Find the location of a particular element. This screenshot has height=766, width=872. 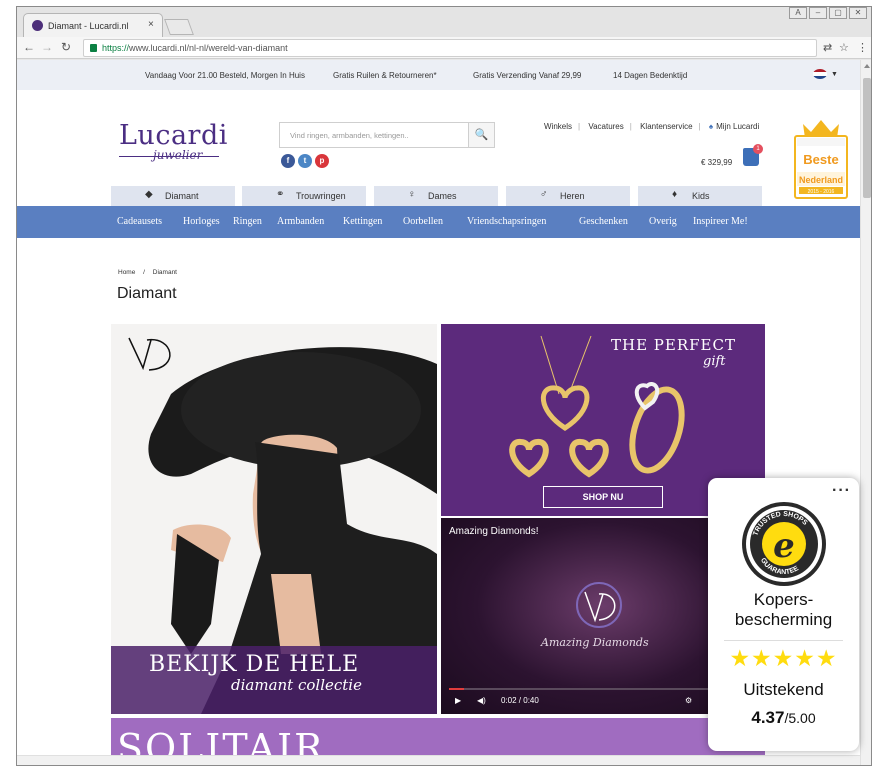

search-input: Vind ringen, armbanden, kettingen.. 🔍 is located at coordinates (387, 135).